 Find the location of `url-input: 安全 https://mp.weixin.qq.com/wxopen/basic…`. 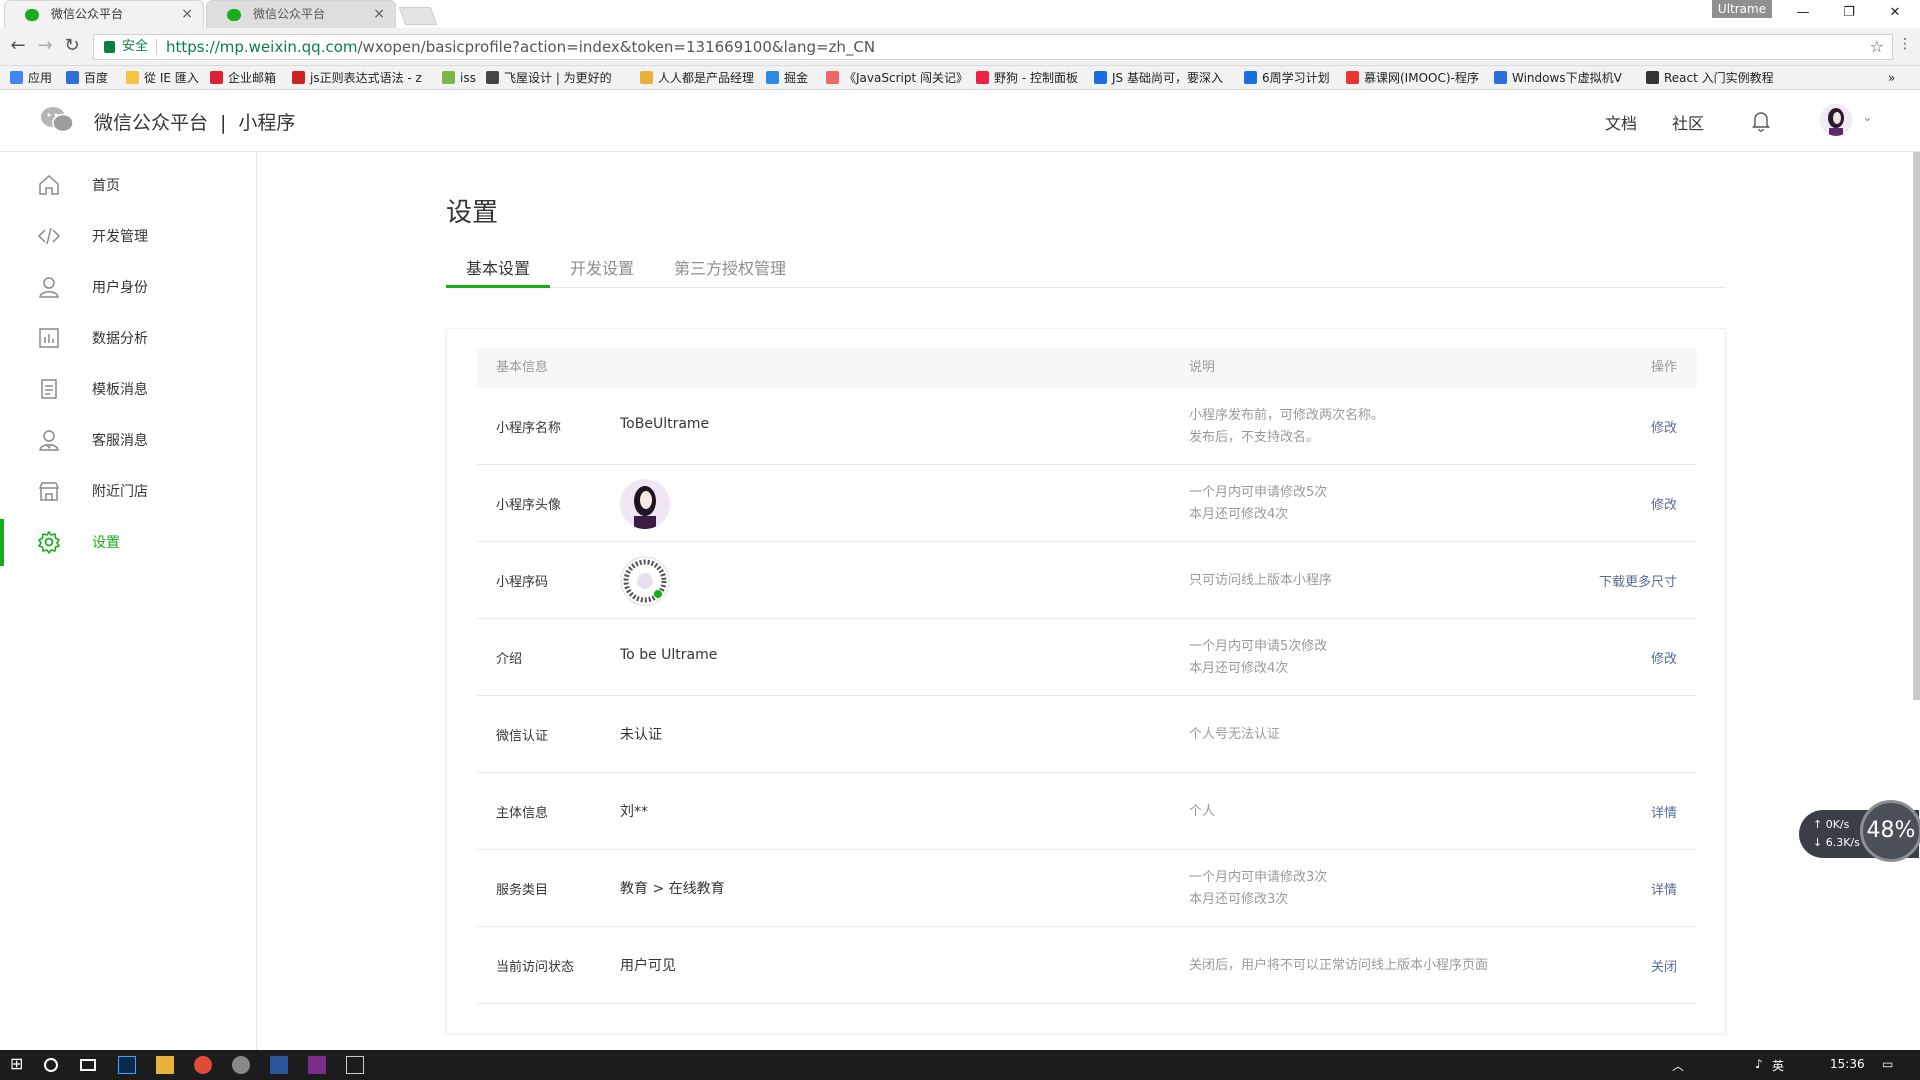

url-input: 安全 https://mp.weixin.qq.com/wxopen/basic… is located at coordinates (993, 47).